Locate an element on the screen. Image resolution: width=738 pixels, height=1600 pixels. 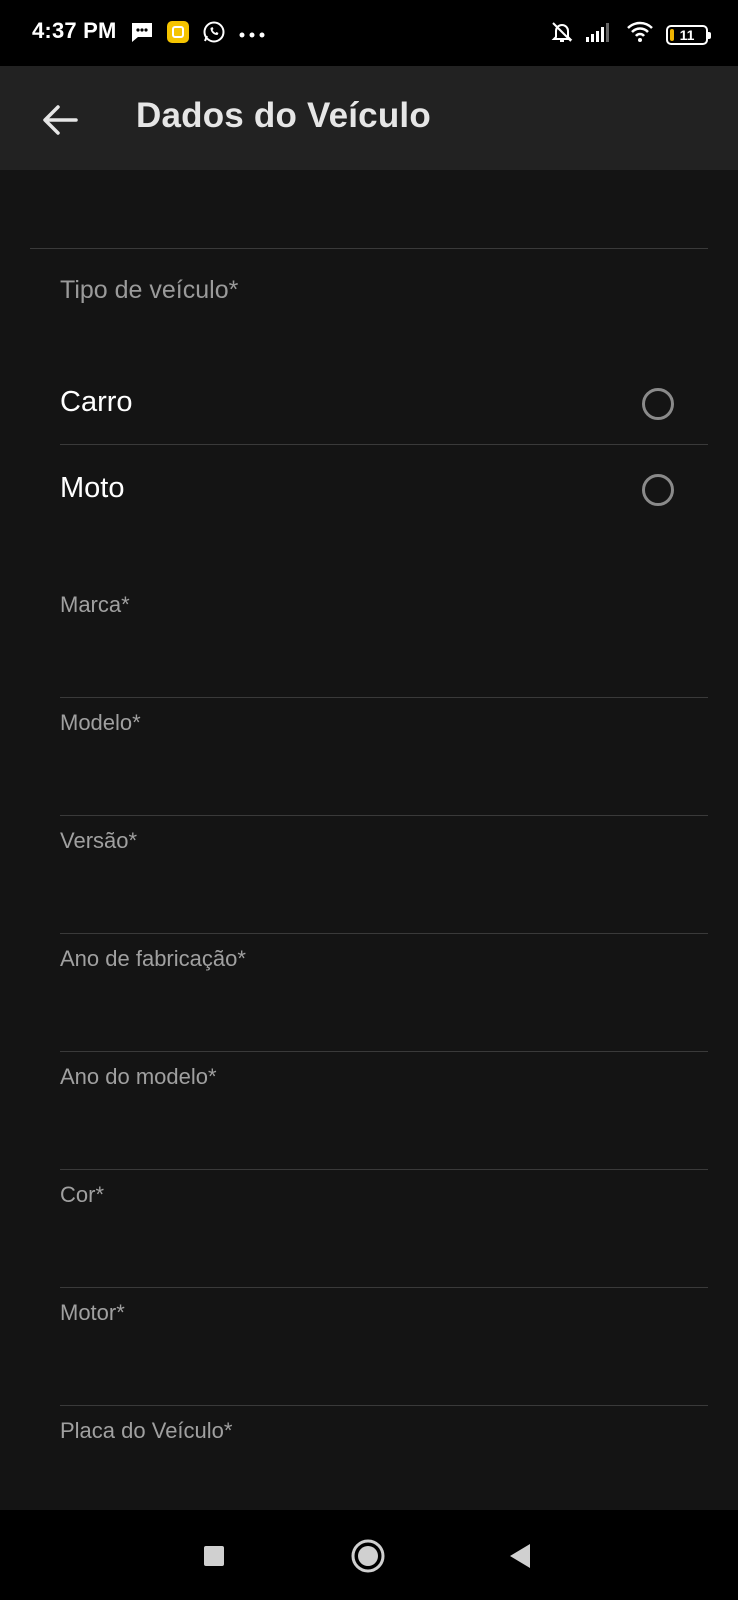
field-motor: Motor* is located at coordinates (384, 1347).